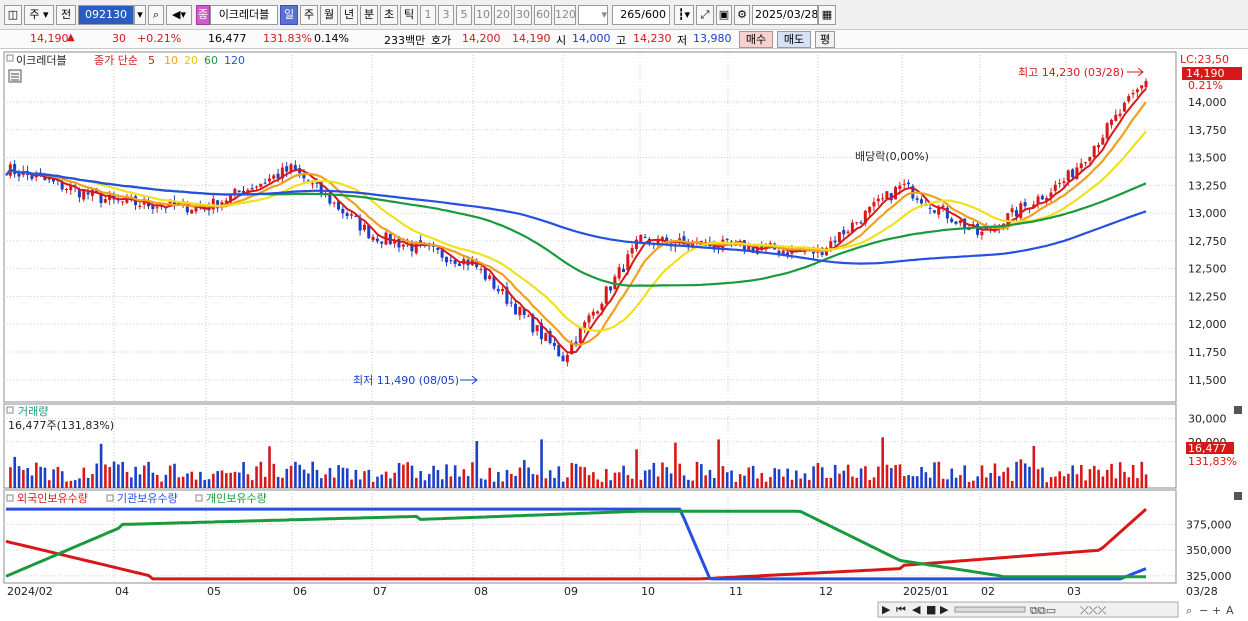  What do you see at coordinates (652, 38) in the screenshot?
I see `high-price: 14,230` at bounding box center [652, 38].